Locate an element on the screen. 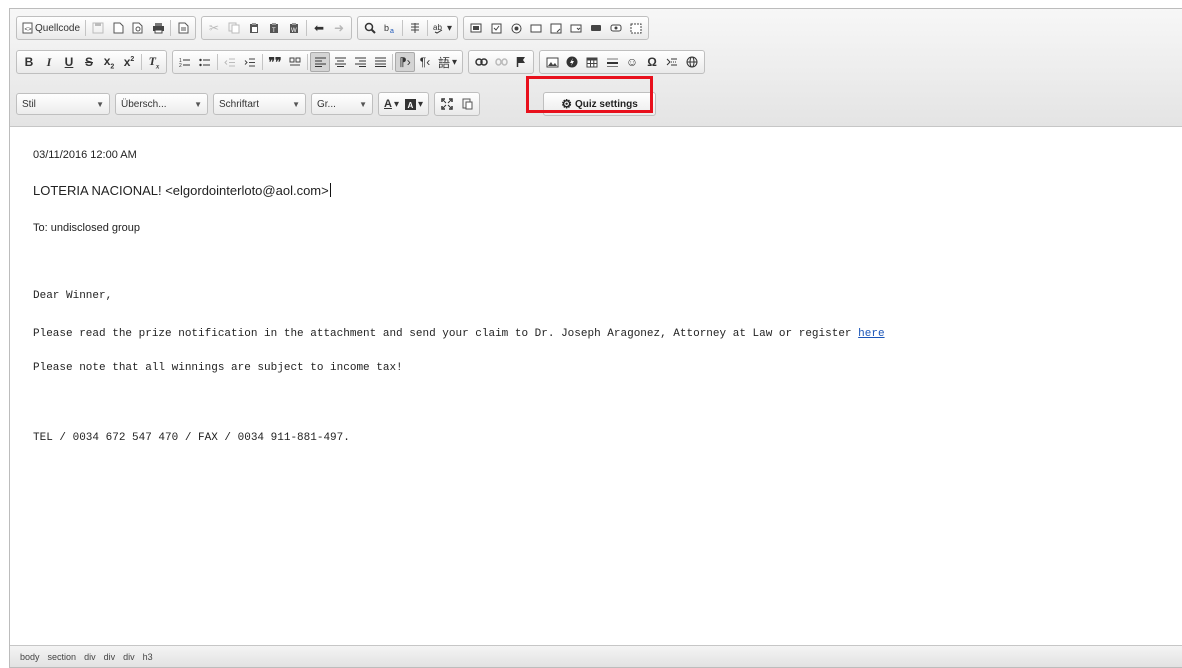  language-icon: 語 is located at coordinates (444, 62).